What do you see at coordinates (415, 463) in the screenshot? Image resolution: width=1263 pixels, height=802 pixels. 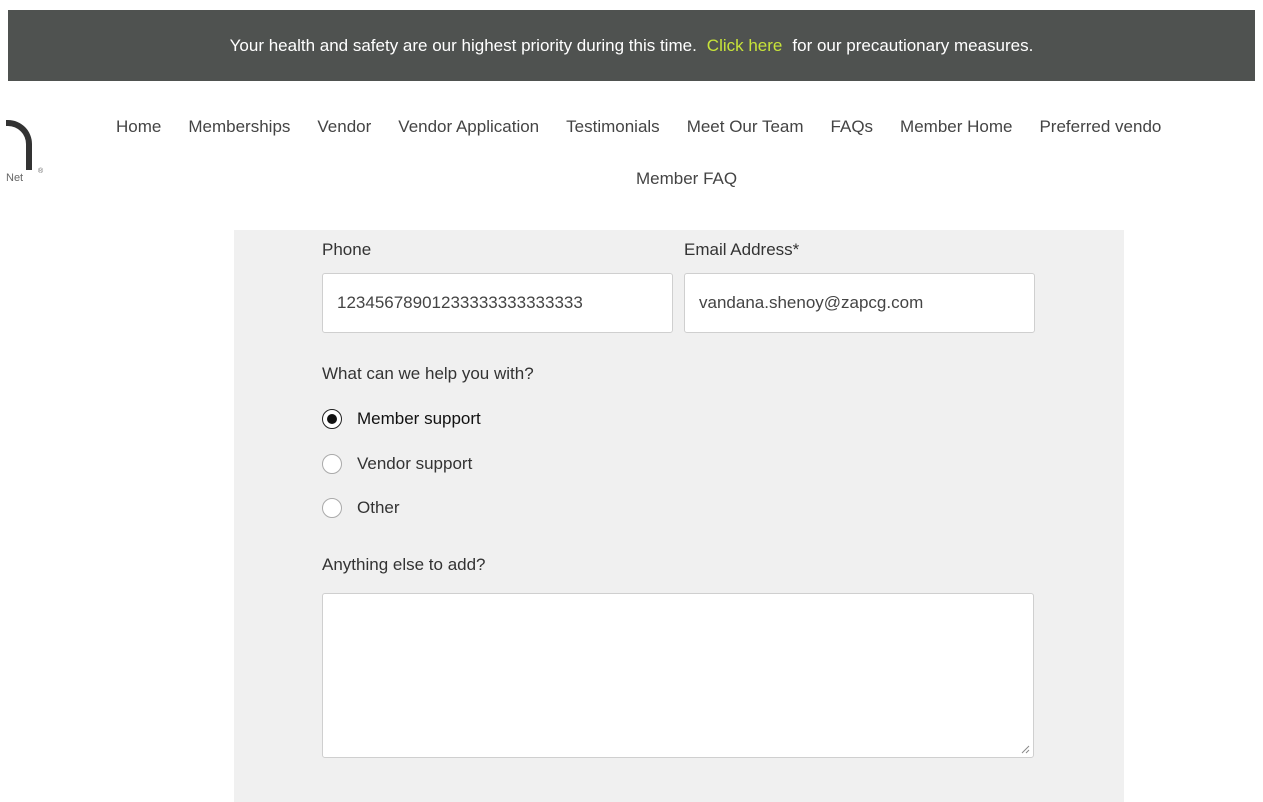 I see `radio-label: Vendor support` at bounding box center [415, 463].